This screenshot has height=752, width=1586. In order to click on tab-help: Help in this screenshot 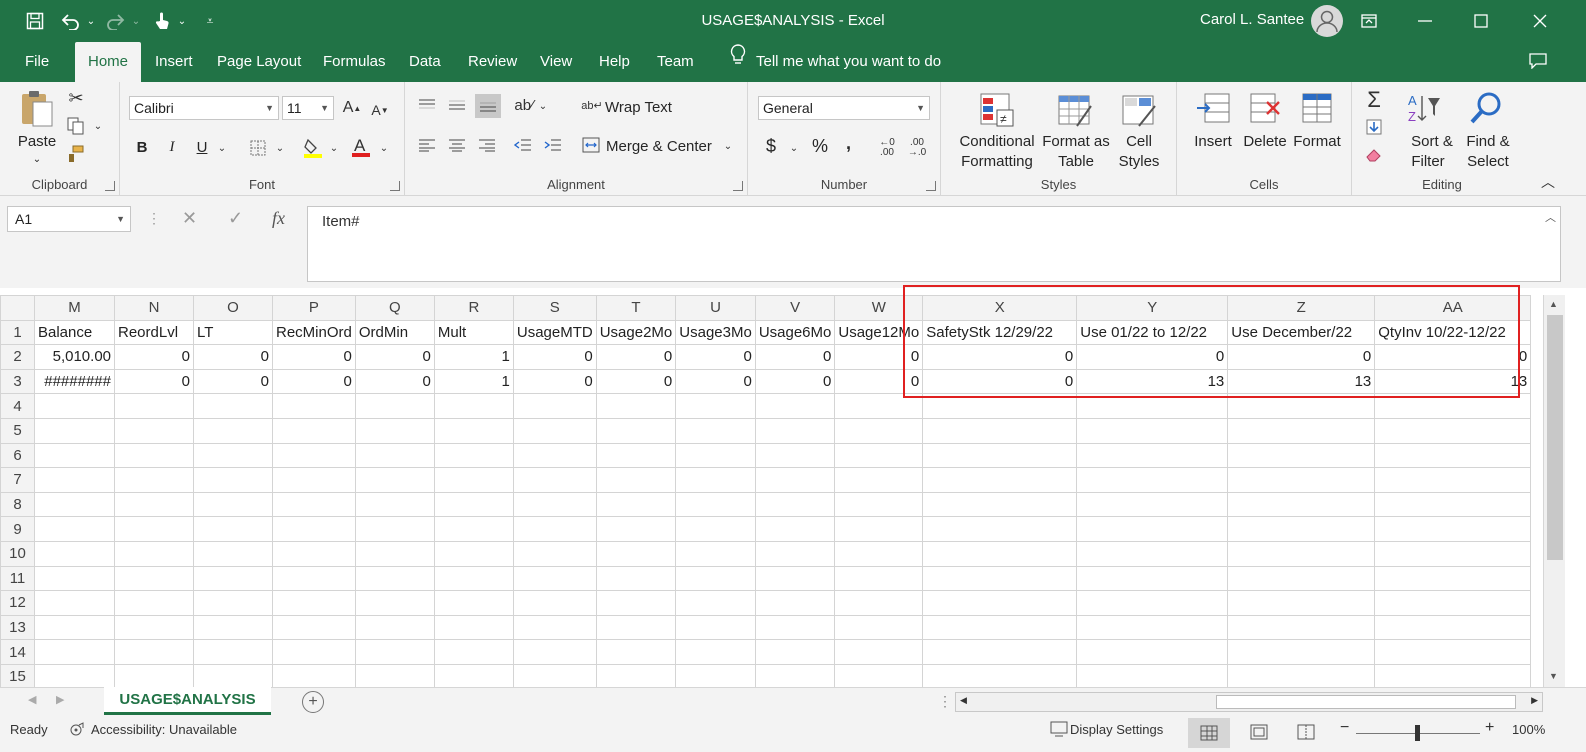, I will do `click(614, 62)`.